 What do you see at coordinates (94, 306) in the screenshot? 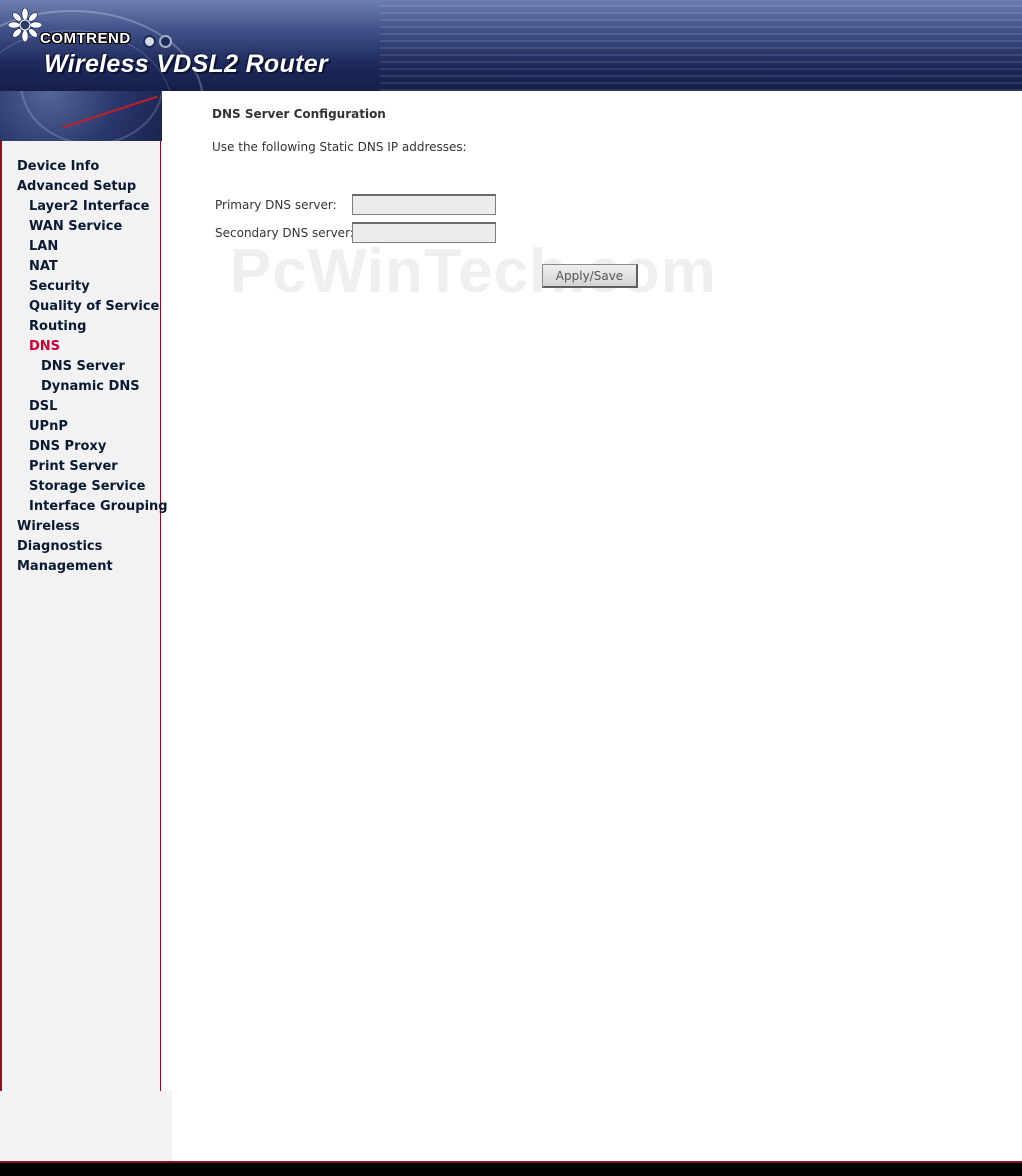
I see `sidebar-item-quality-of-service: Quality of Service` at bounding box center [94, 306].